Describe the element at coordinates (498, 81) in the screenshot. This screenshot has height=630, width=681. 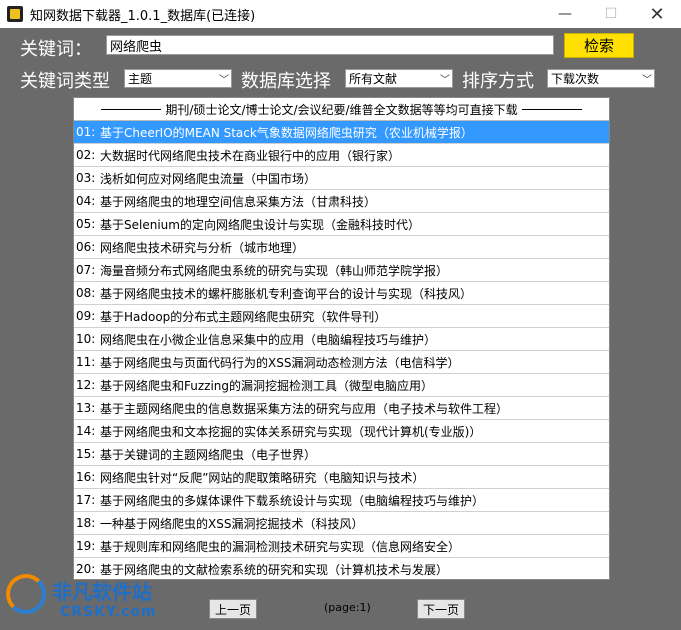
I see `sort-label: 排序方式` at that location.